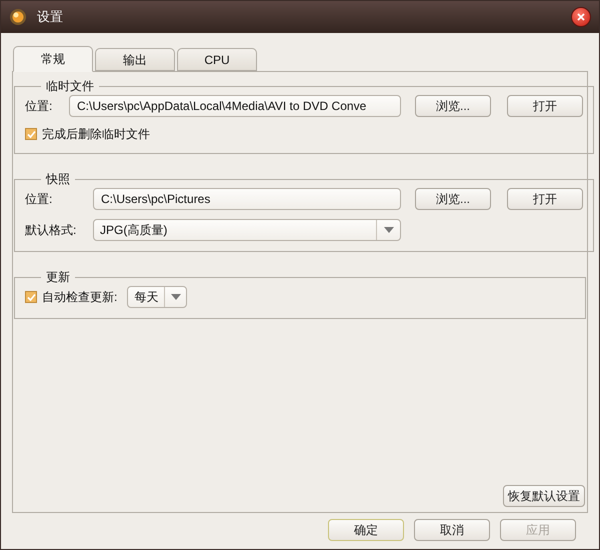 The width and height of the screenshot is (600, 550). What do you see at coordinates (96, 134) in the screenshot?
I see `checkbox-label: 完成后删除临时文件` at bounding box center [96, 134].